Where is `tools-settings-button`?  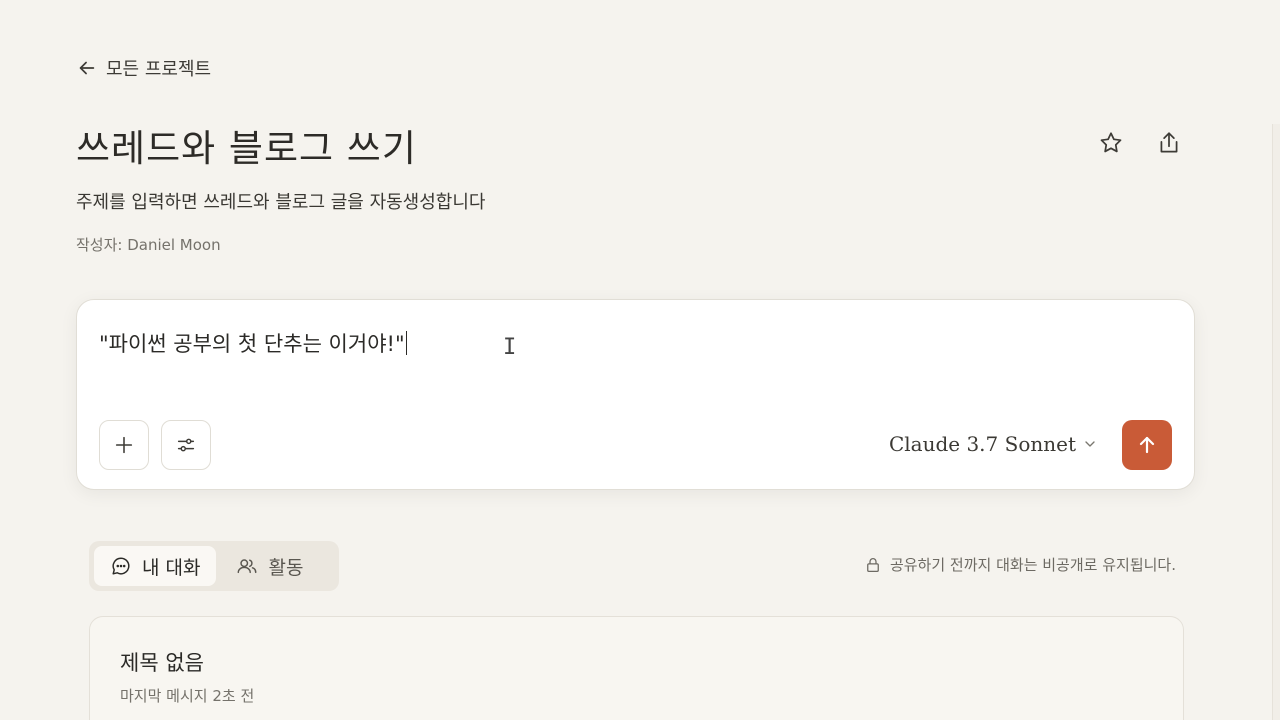 tools-settings-button is located at coordinates (186, 445).